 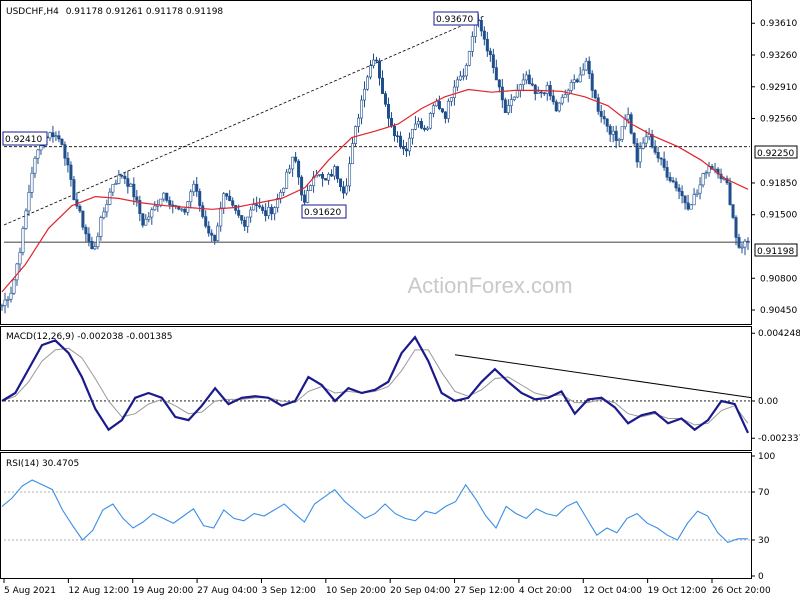 I want to click on price-tick-label: 0.92560, so click(x=778, y=120).